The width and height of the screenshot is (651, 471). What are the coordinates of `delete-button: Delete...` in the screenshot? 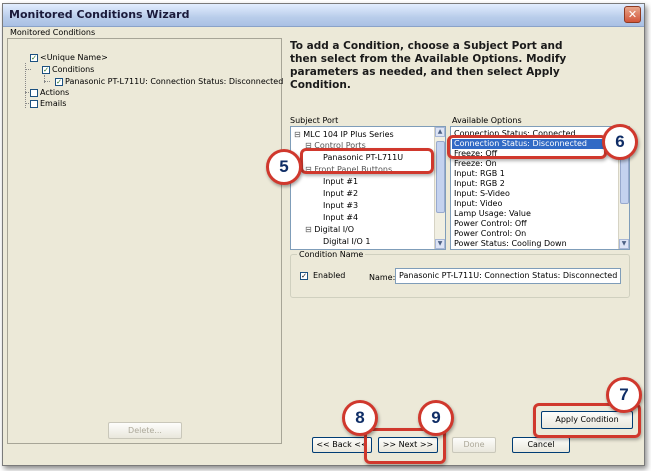 It's located at (145, 430).